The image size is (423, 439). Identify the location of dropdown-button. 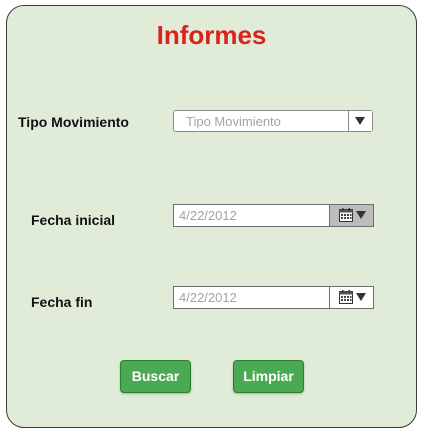
(360, 121).